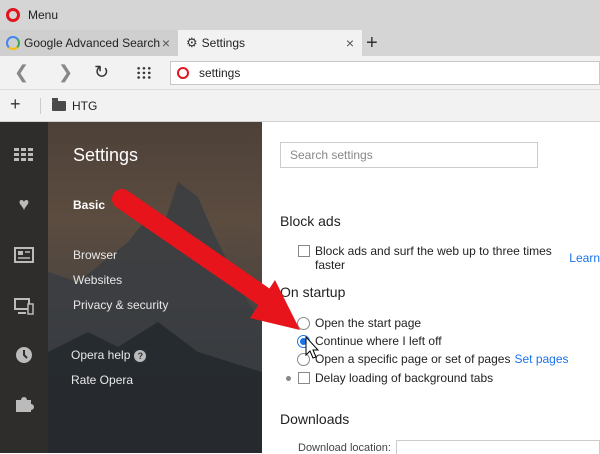 The image size is (600, 454). I want to click on search-settings-input: Search settings, so click(409, 155).